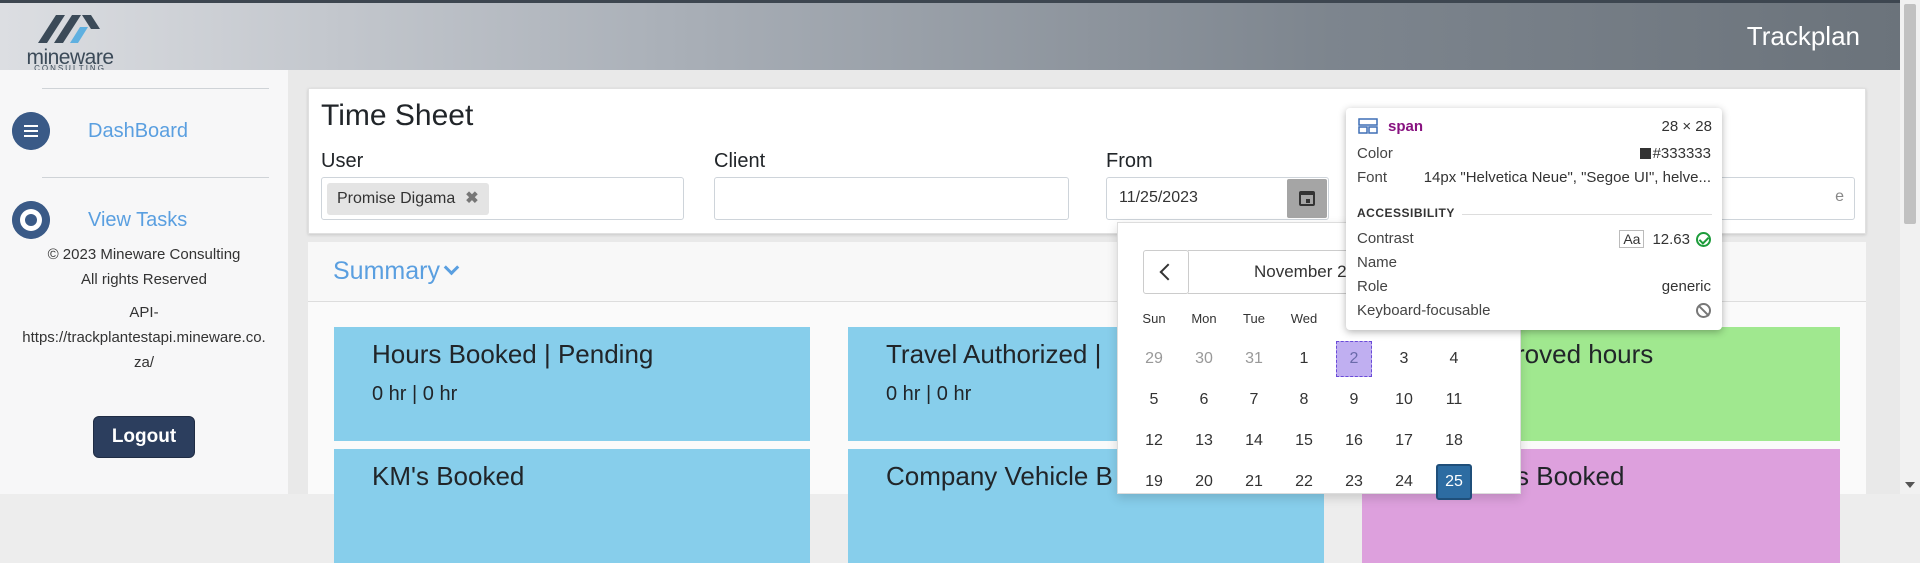  What do you see at coordinates (1424, 310) in the screenshot?
I see `keyboard-label: Keyboard-focusable` at bounding box center [1424, 310].